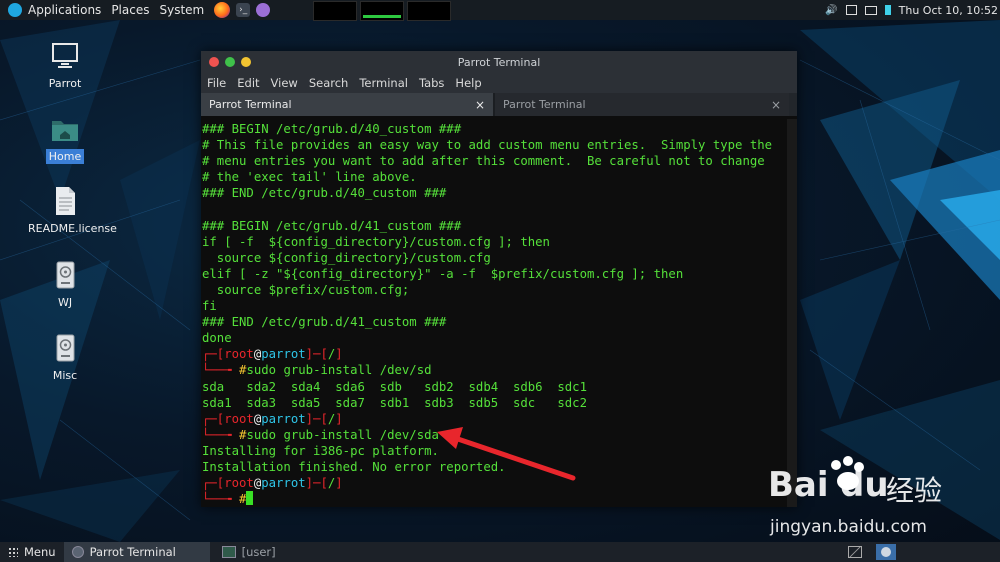  I want to click on main-menu-button: Menu, so click(32, 552).